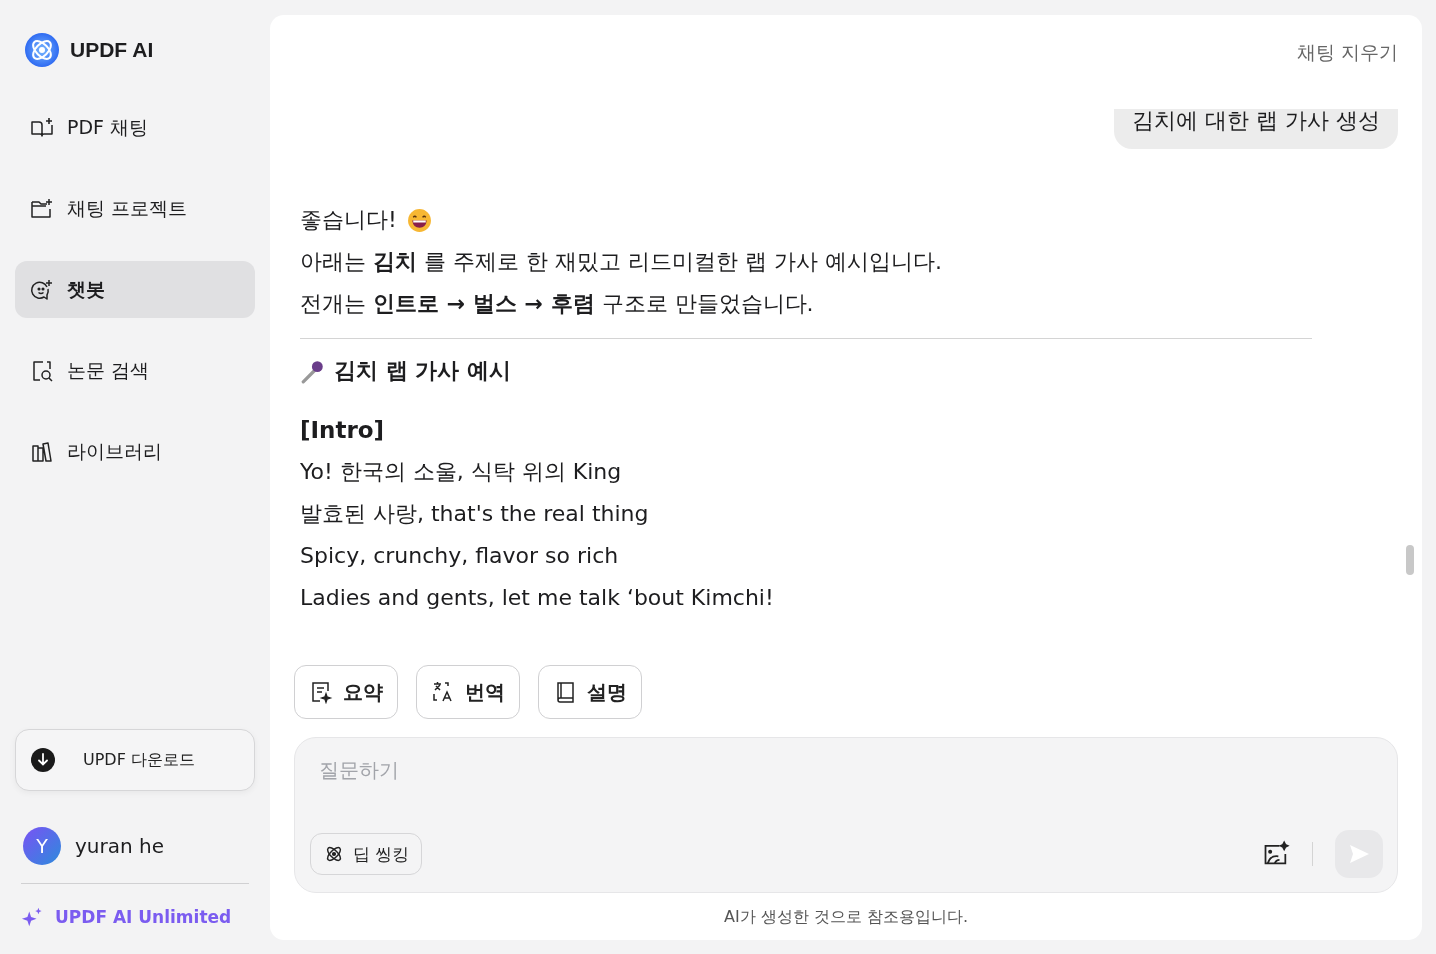 This screenshot has width=1436, height=954. What do you see at coordinates (135, 912) in the screenshot?
I see `upgrade-link: UPDF AI Unlimited` at bounding box center [135, 912].